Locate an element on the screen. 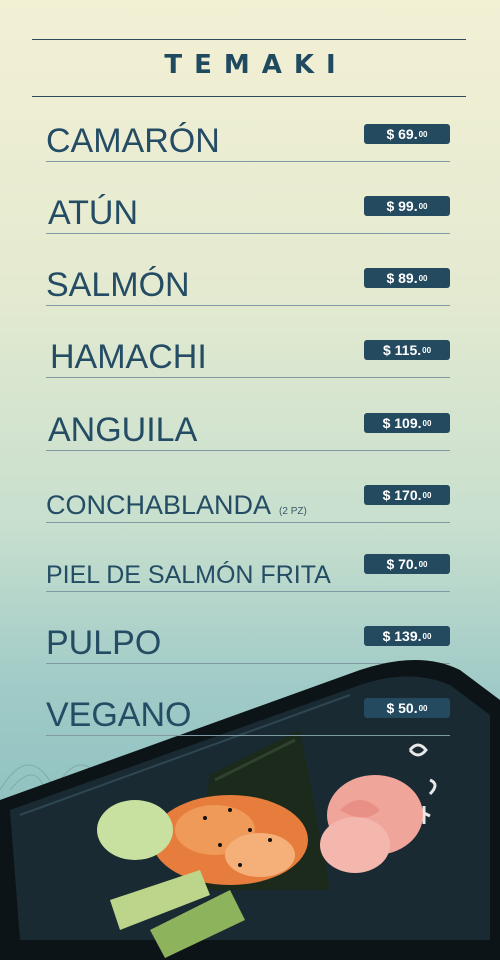  price-badge: $ 109. 00 is located at coordinates (407, 423).